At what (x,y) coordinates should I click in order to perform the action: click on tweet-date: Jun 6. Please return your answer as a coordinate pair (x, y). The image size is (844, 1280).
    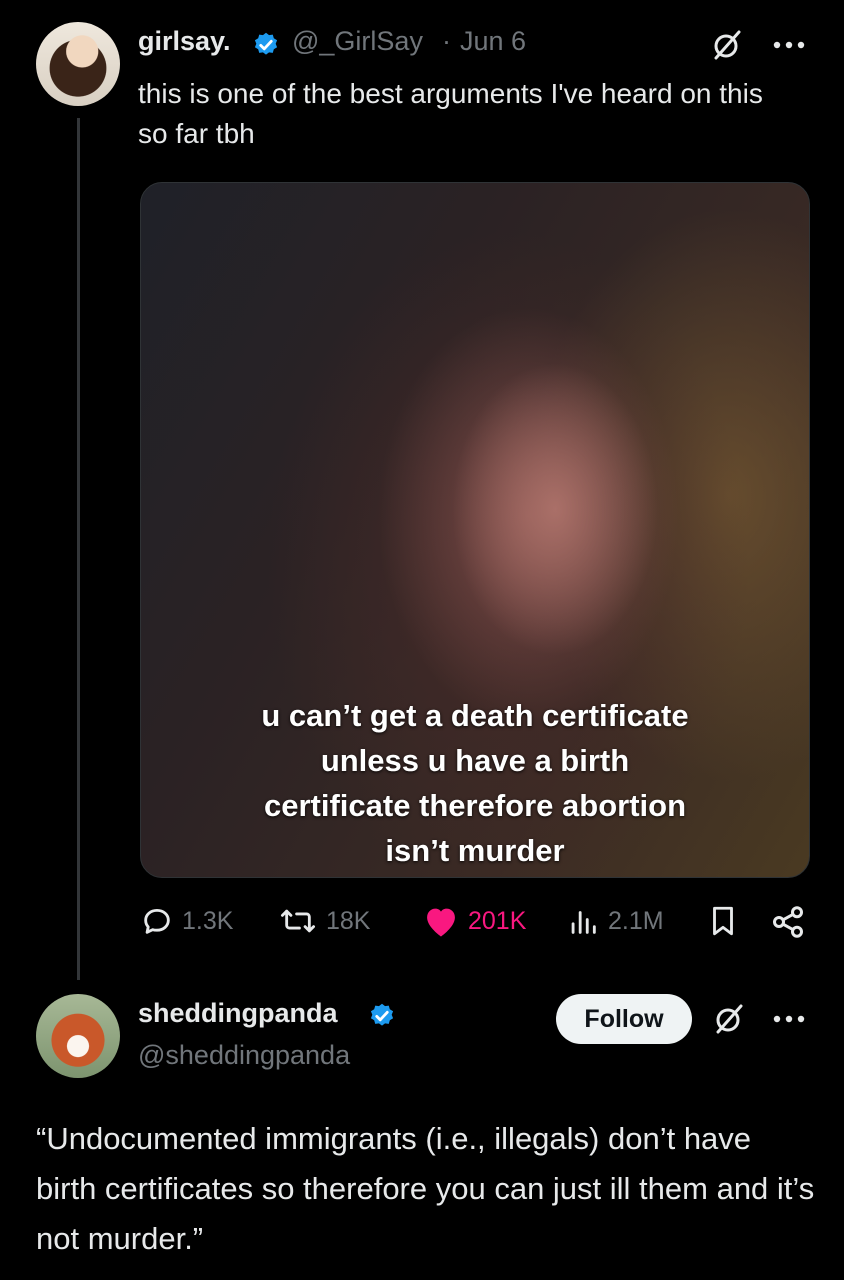
    Looking at the image, I should click on (493, 41).